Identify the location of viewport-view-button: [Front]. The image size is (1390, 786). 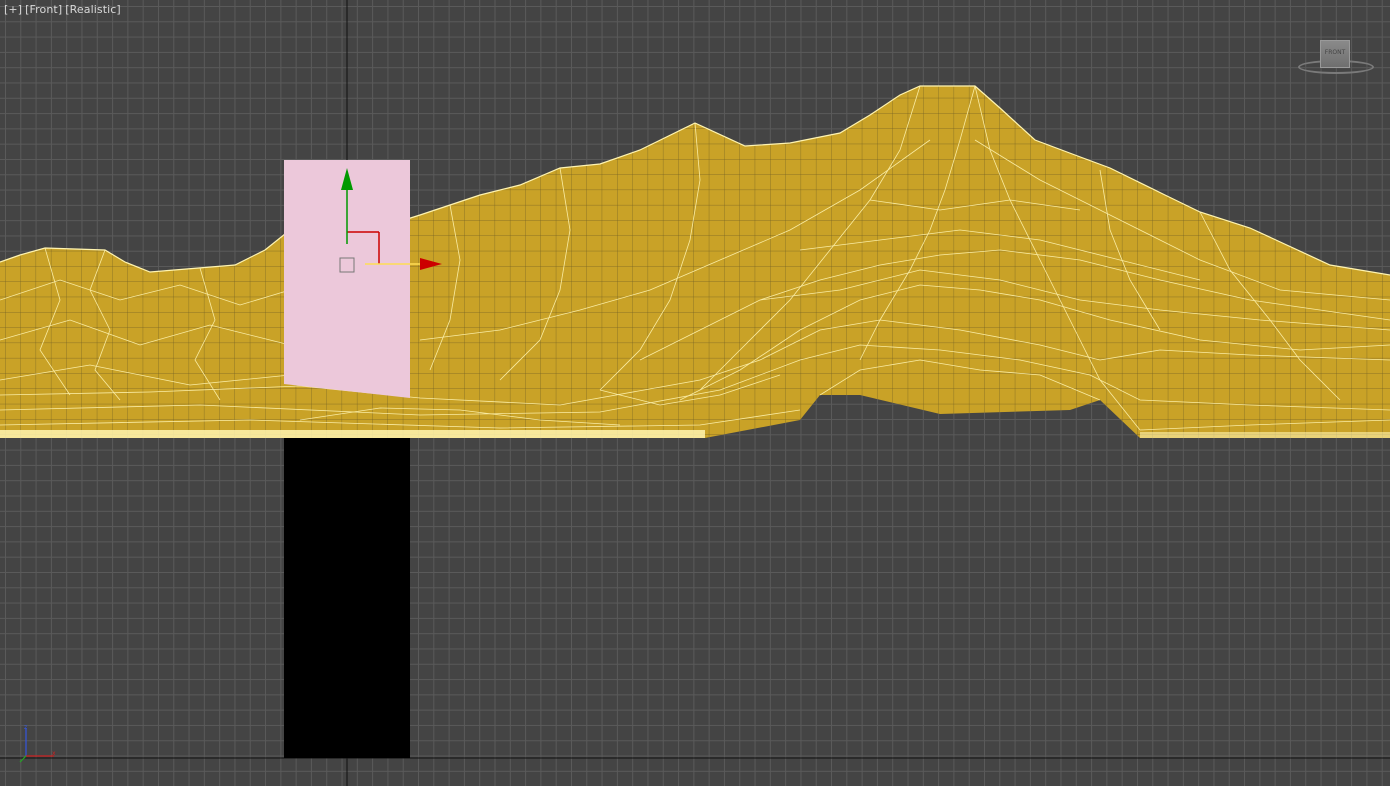
(43, 9).